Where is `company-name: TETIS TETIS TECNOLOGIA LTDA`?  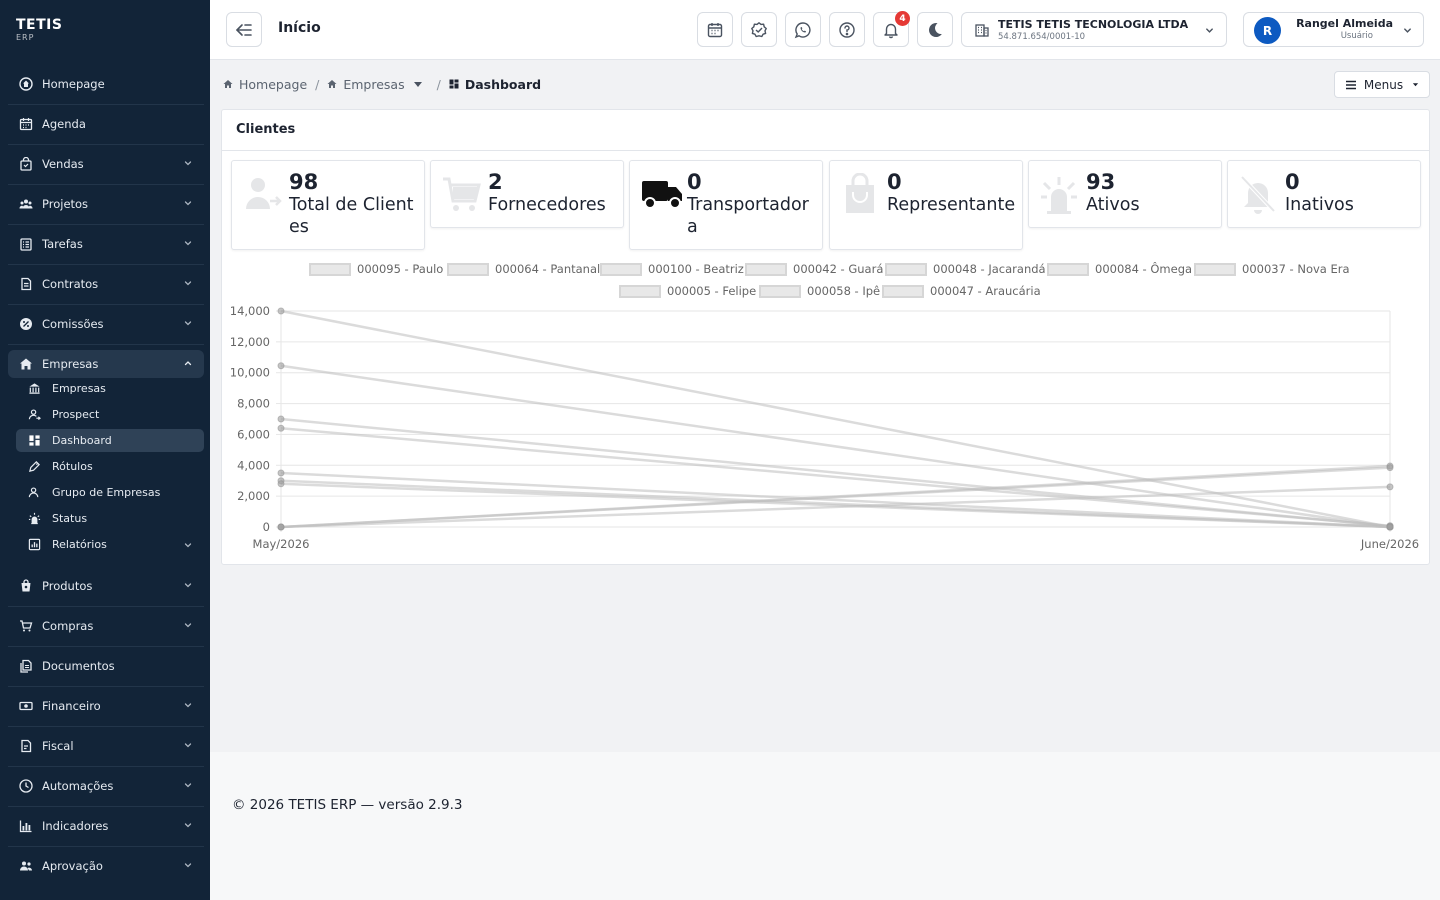
company-name: TETIS TETIS TECNOLOGIA LTDA is located at coordinates (1093, 24).